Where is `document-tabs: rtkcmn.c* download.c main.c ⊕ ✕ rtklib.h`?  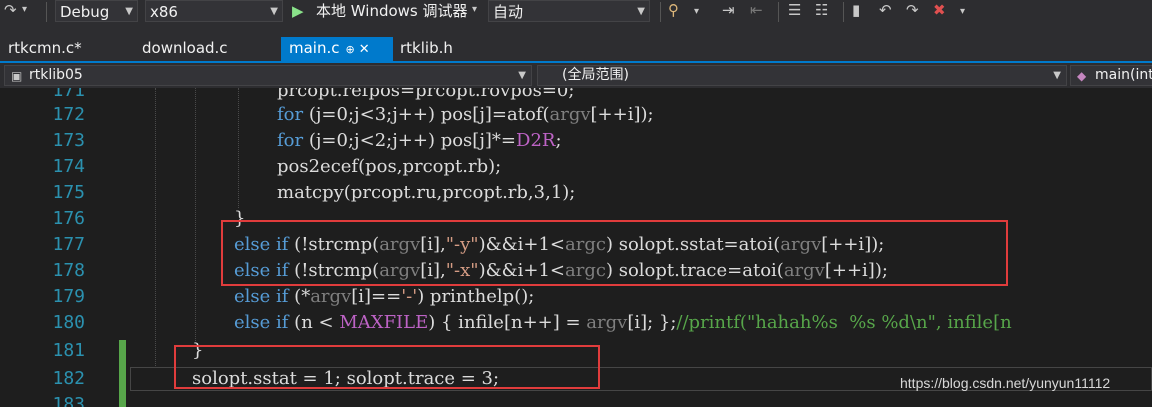
document-tabs: rtkcmn.c* download.c main.c ⊕ ✕ rtklib.h is located at coordinates (576, 49).